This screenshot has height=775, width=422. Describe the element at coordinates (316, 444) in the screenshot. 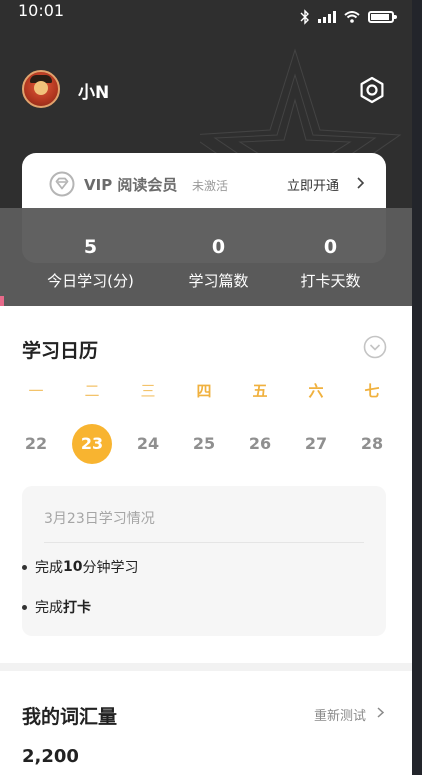

I see `calendar-day: 27` at that location.